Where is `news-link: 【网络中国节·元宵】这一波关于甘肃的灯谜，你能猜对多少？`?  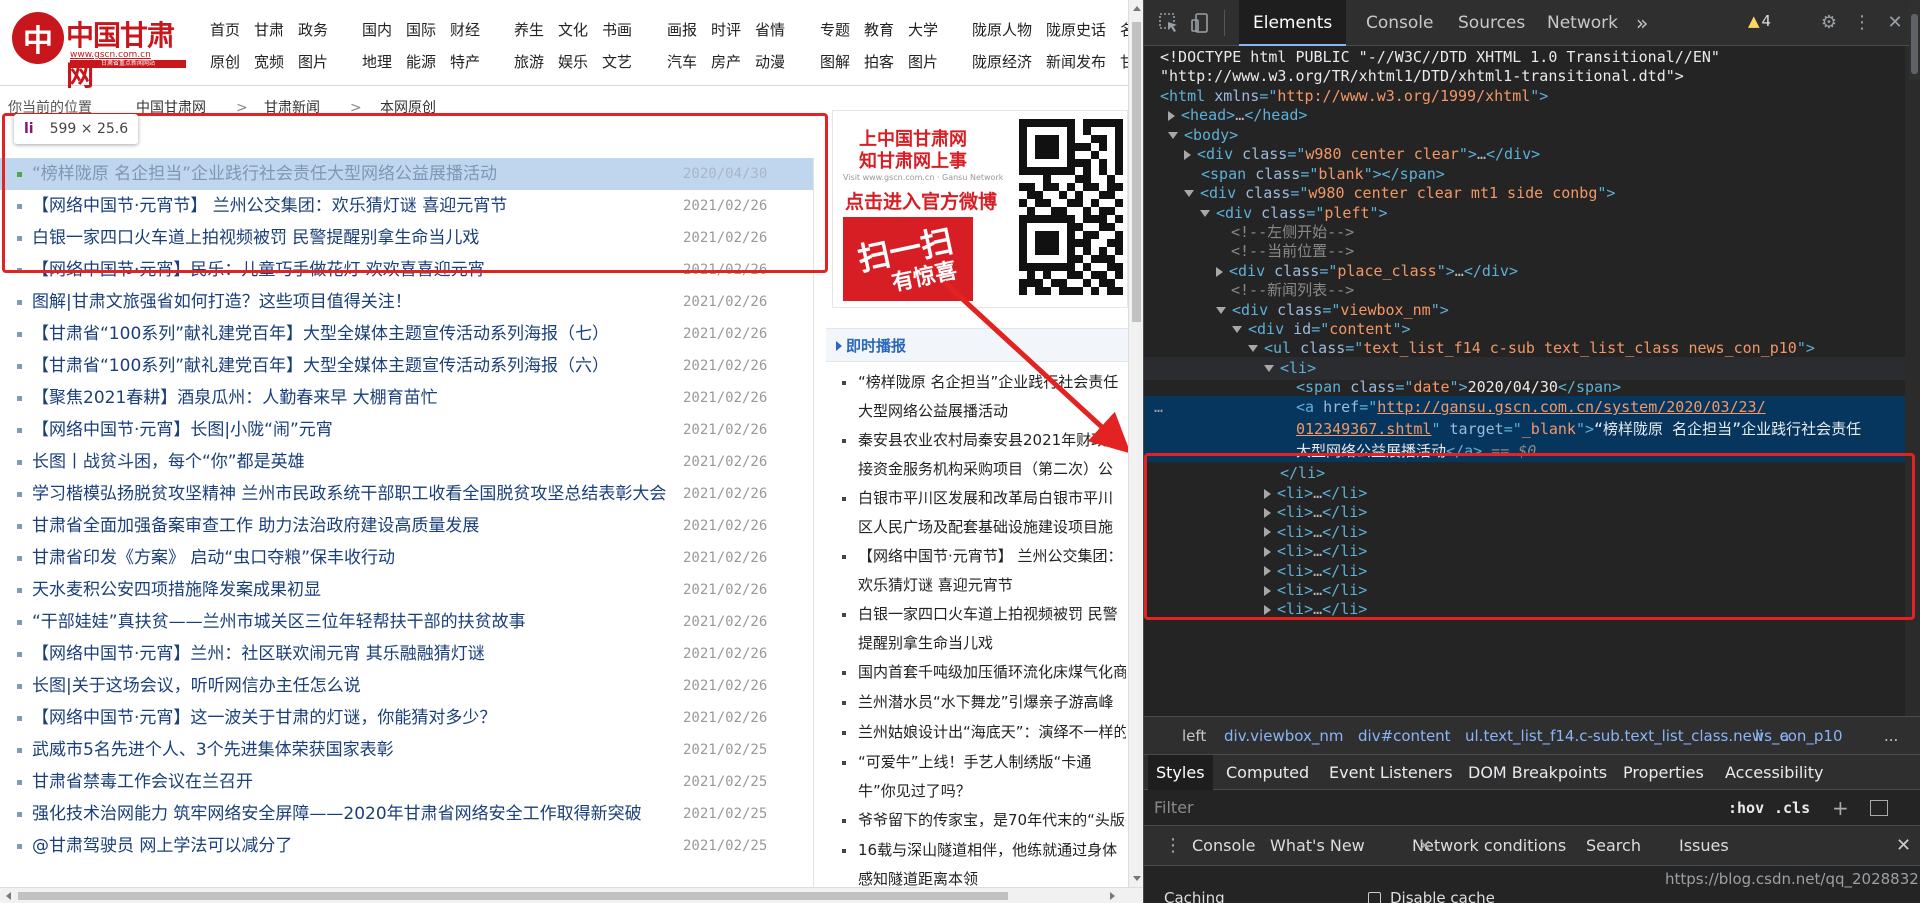
news-link: 【网络中国节·元宵】这一波关于甘肃的灯谜，你能猜对多少？ is located at coordinates (264, 718).